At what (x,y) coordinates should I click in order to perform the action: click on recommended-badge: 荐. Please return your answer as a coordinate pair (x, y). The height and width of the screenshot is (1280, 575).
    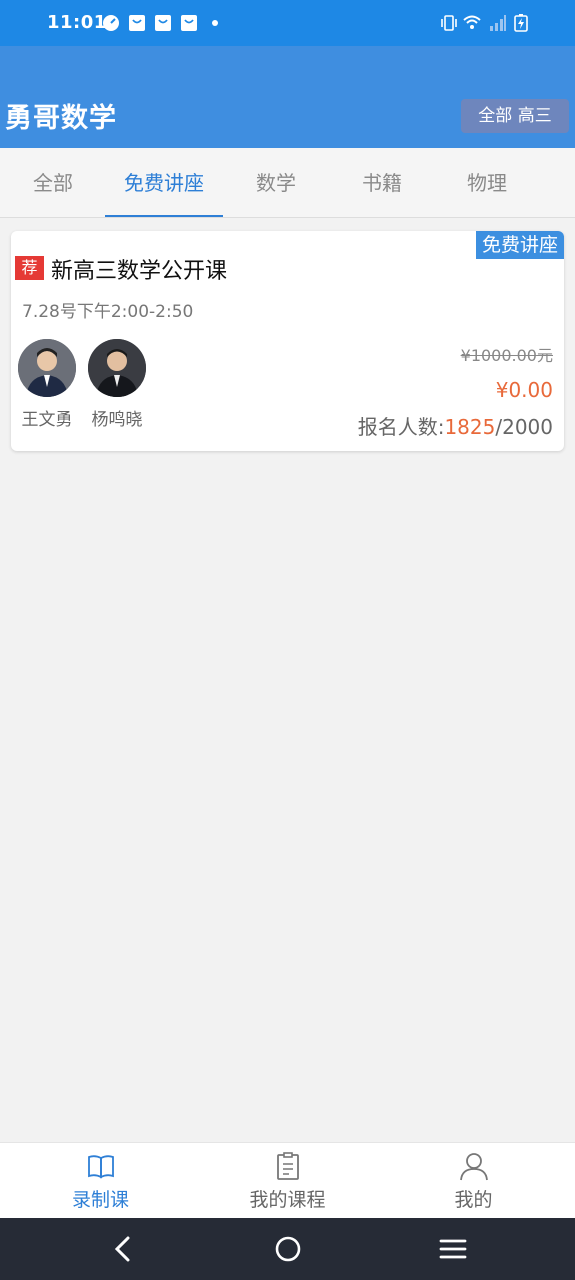
    Looking at the image, I should click on (29, 268).